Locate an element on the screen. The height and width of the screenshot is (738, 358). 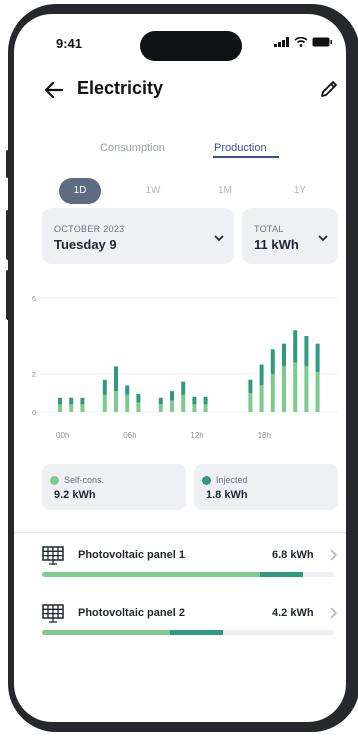
panel-row-1: Photovoltaic panel 1 6.8 kWh is located at coordinates (180, 571).